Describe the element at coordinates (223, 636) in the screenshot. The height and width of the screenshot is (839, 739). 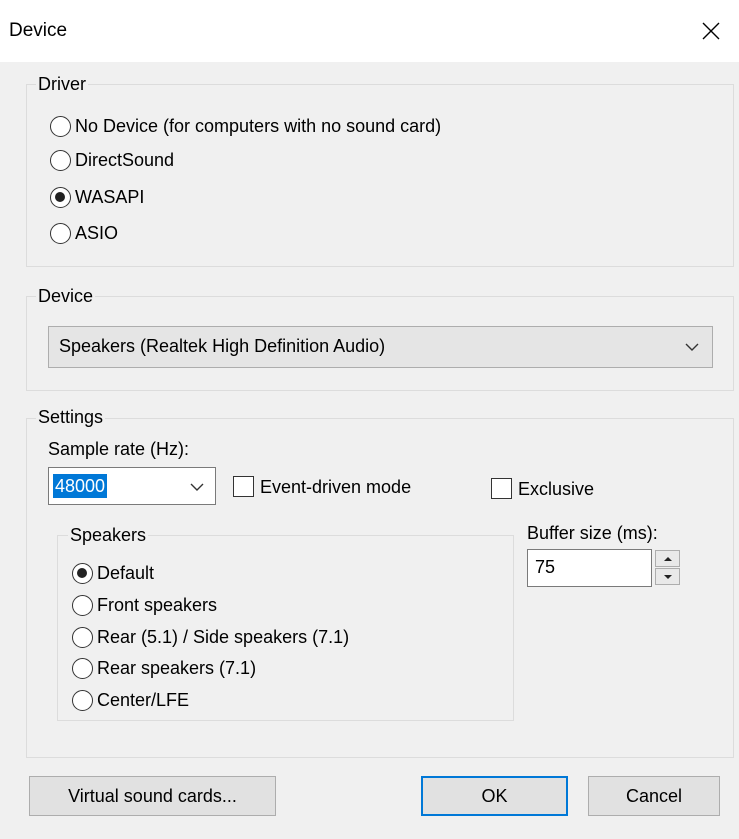
I see `speaker-option-label: Rear (5.1) / Side speakers (7.1)` at that location.